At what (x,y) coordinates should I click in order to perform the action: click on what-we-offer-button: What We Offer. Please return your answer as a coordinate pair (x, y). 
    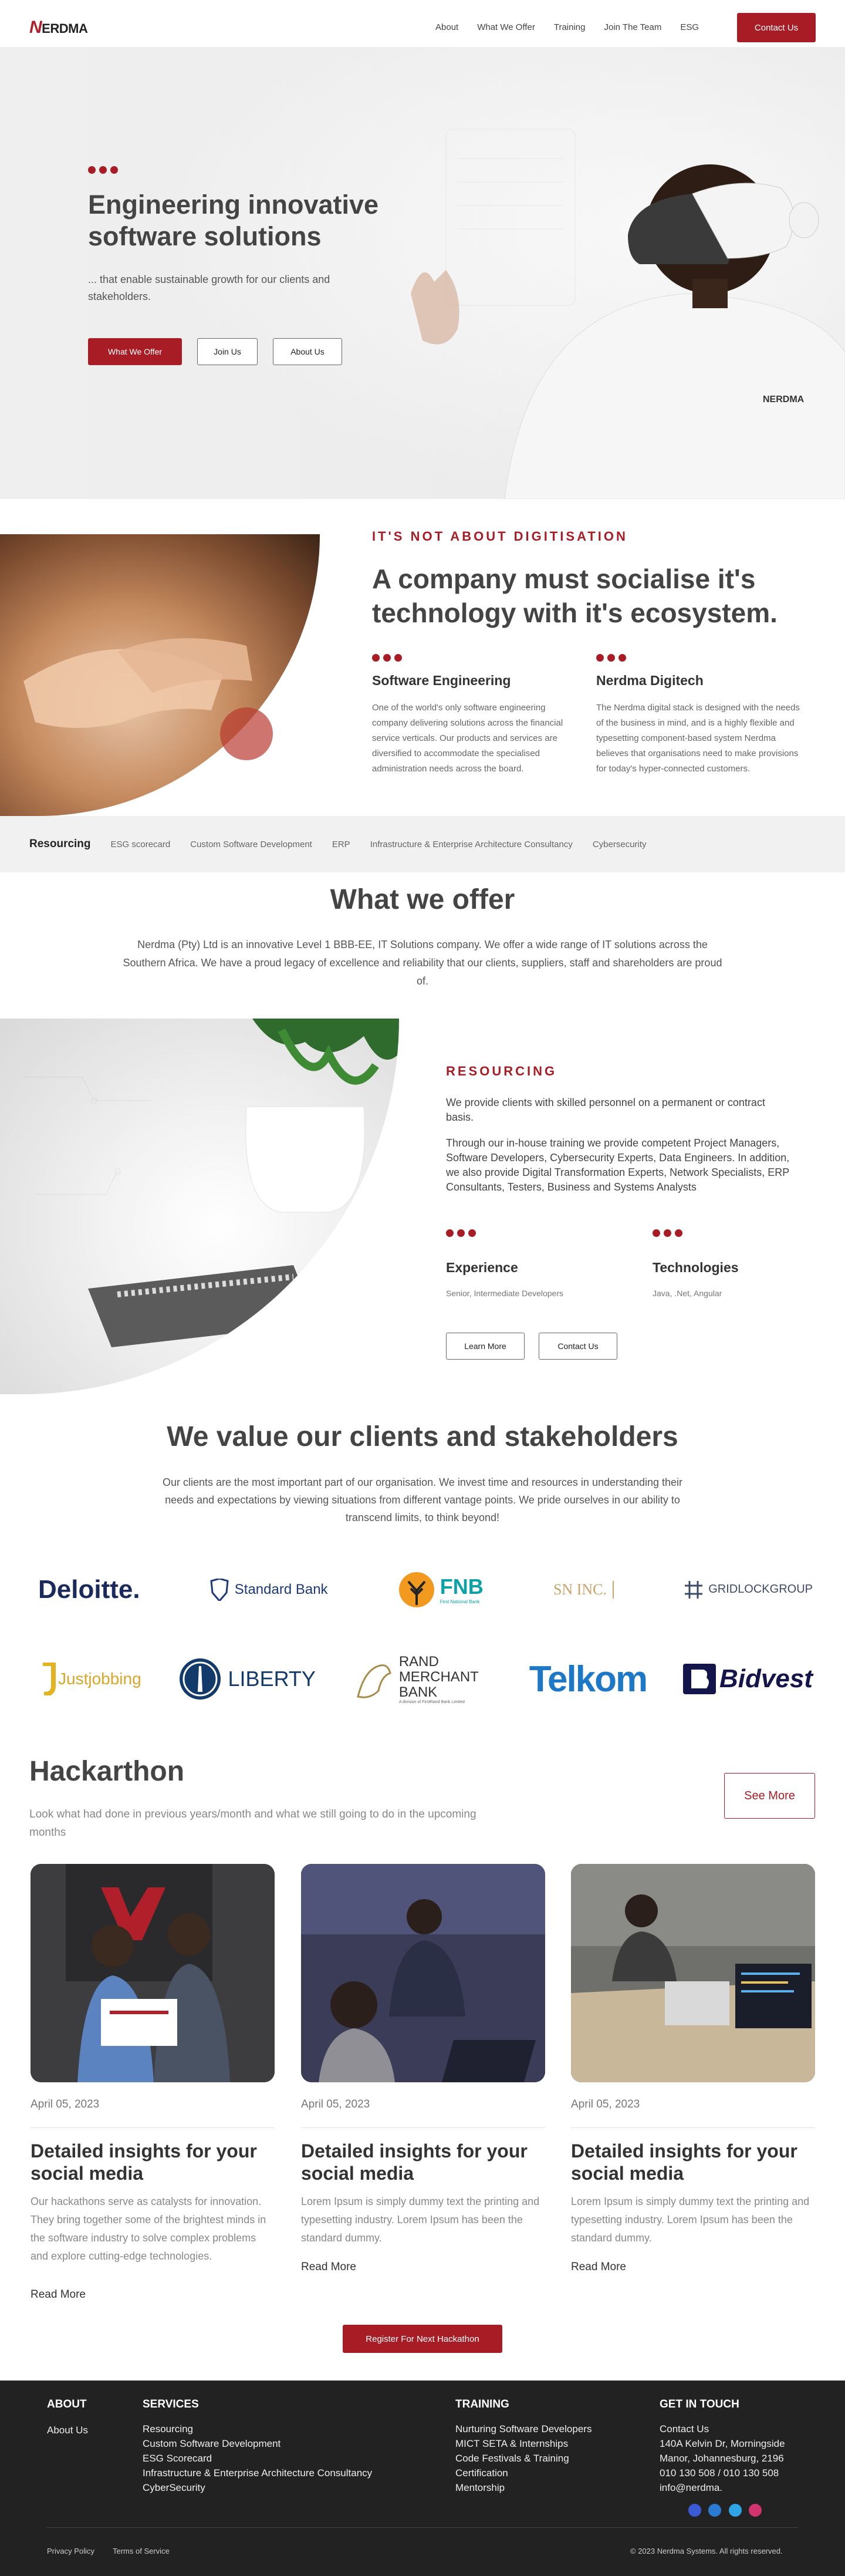
    Looking at the image, I should click on (135, 351).